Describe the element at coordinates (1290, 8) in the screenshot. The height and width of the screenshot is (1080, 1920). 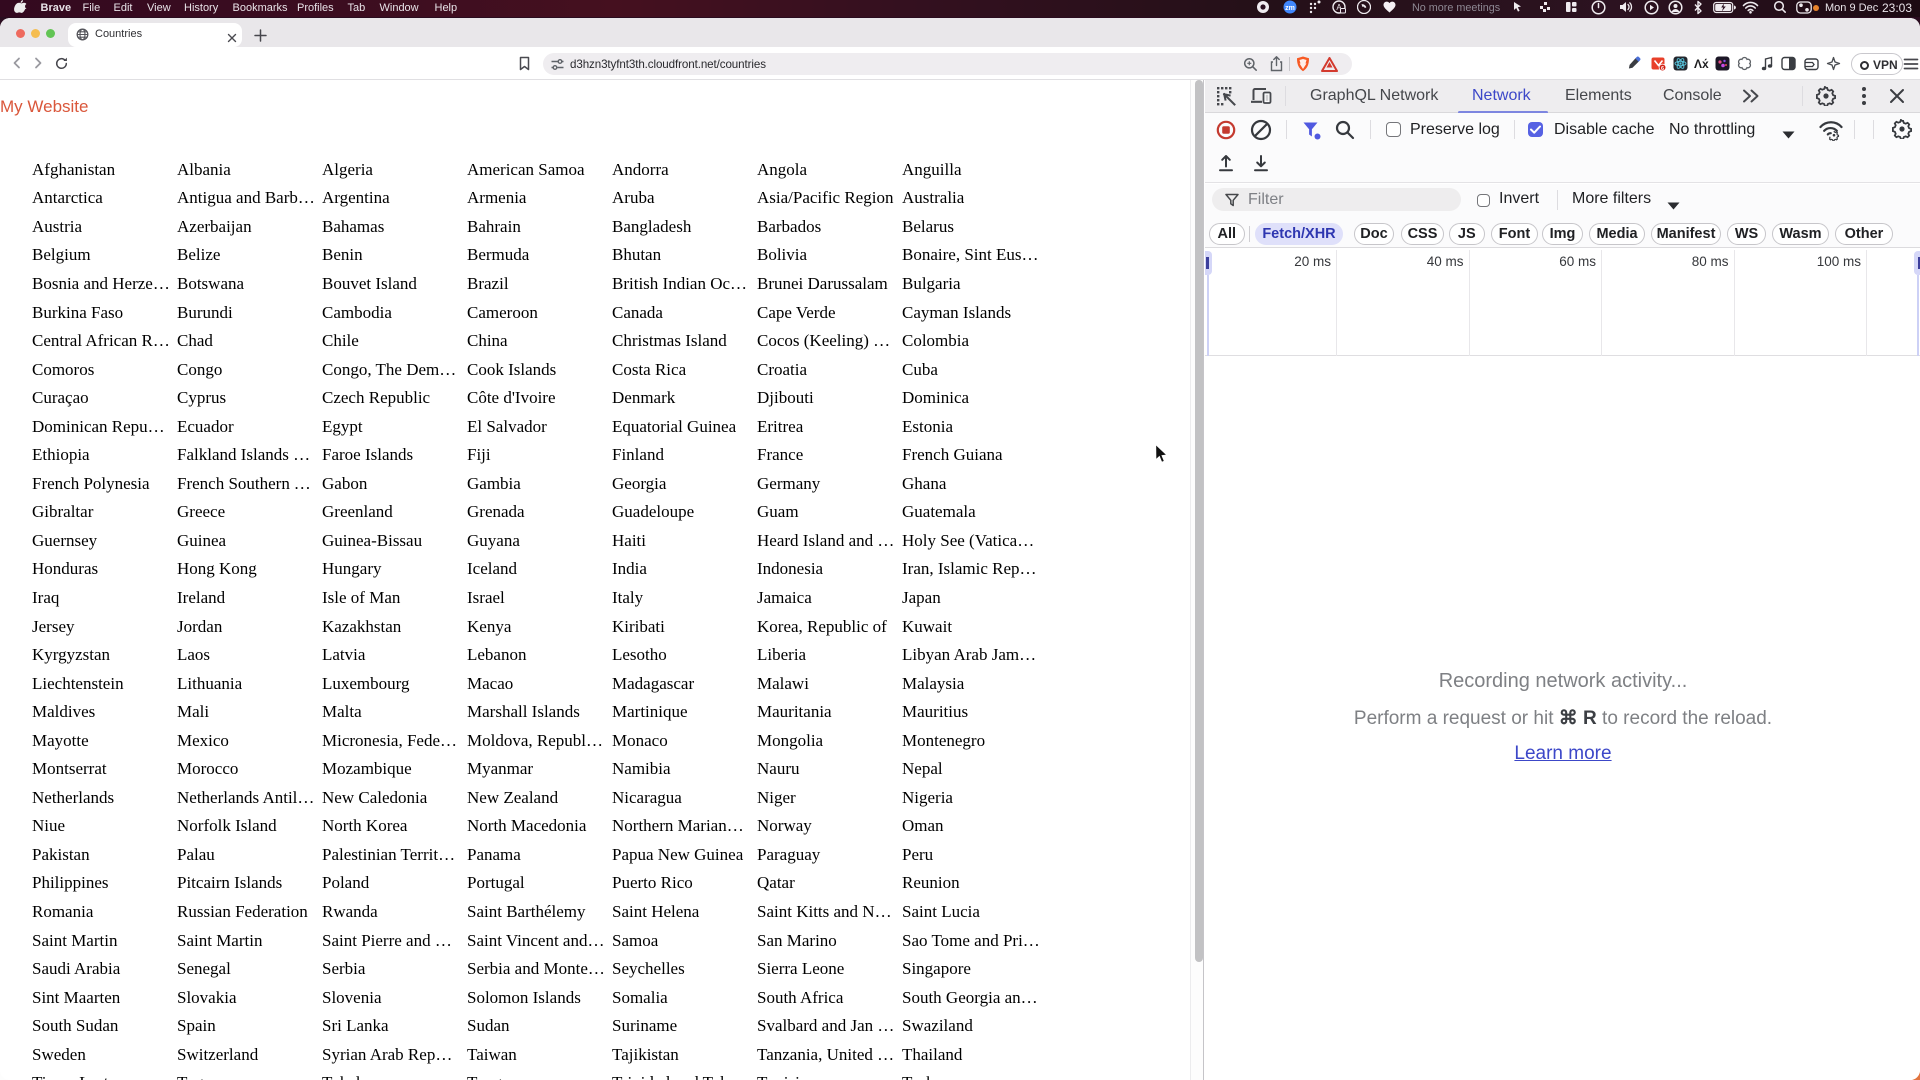
I see `svg-text: zm` at that location.